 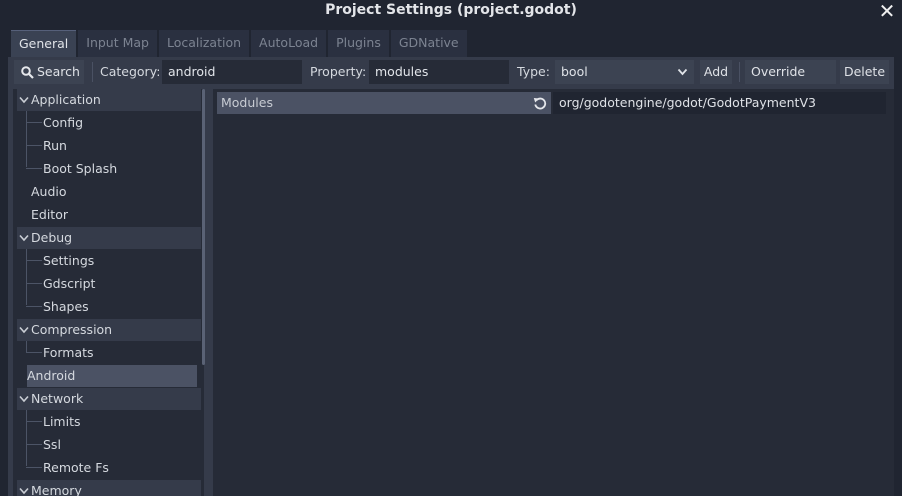 I want to click on tree-item-formats: Formats, so click(x=109, y=353).